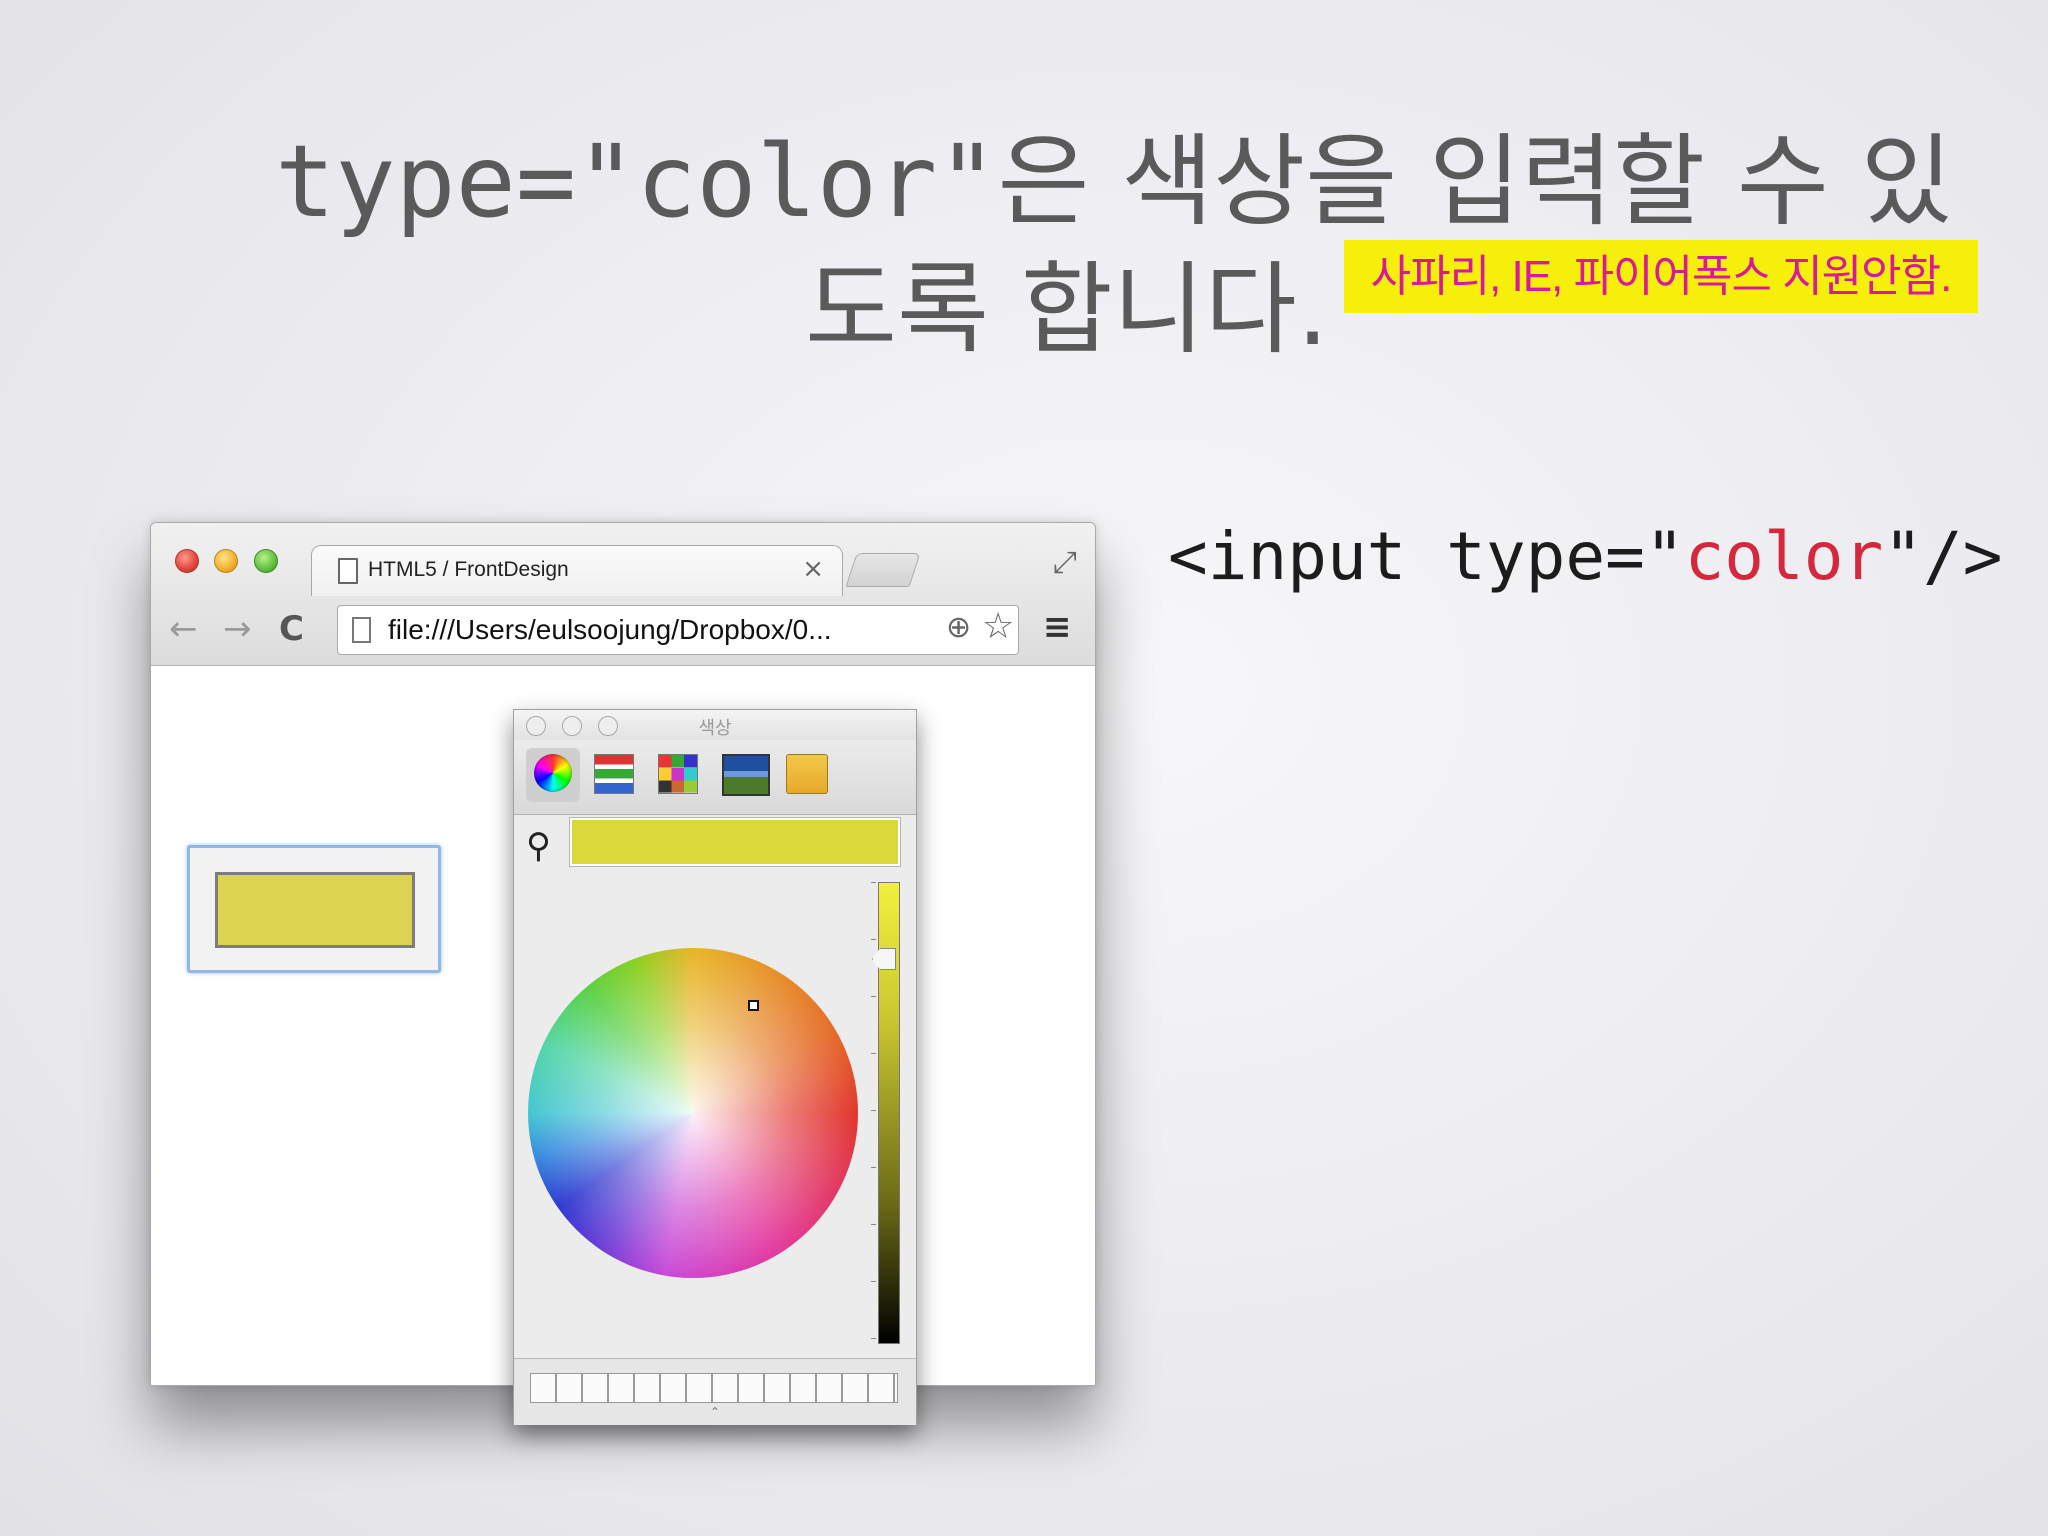 The image size is (2048, 1536). What do you see at coordinates (1067, 309) in the screenshot?
I see `slide-title-line2: 도록 합니다.` at bounding box center [1067, 309].